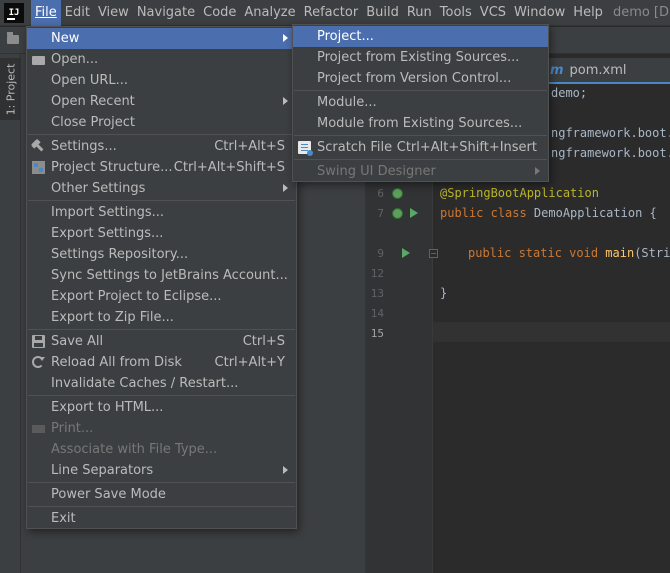  What do you see at coordinates (419, 13) in the screenshot?
I see `menu-run: Run` at bounding box center [419, 13].